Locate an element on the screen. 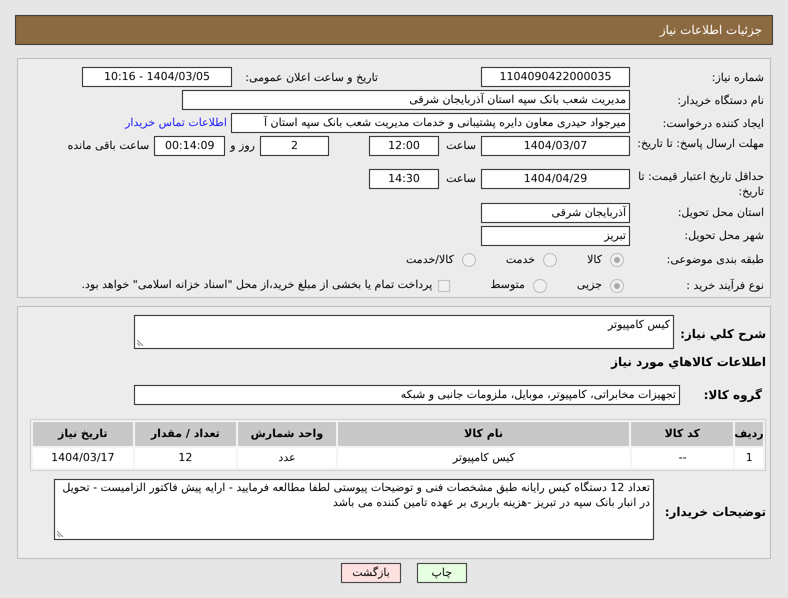 The width and height of the screenshot is (788, 598). value-field: تبریز is located at coordinates (555, 236).